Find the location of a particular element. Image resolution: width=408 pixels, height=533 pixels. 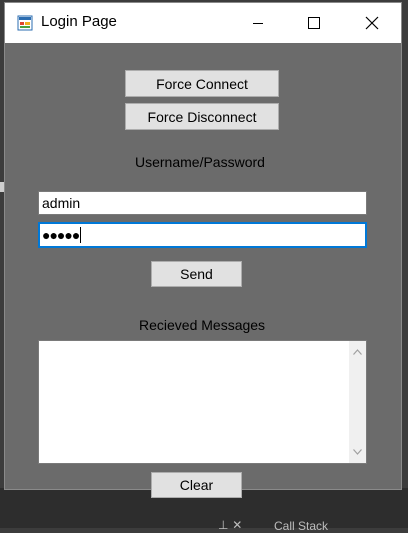

credentials-heading: Username/Password is located at coordinates (200, 162).